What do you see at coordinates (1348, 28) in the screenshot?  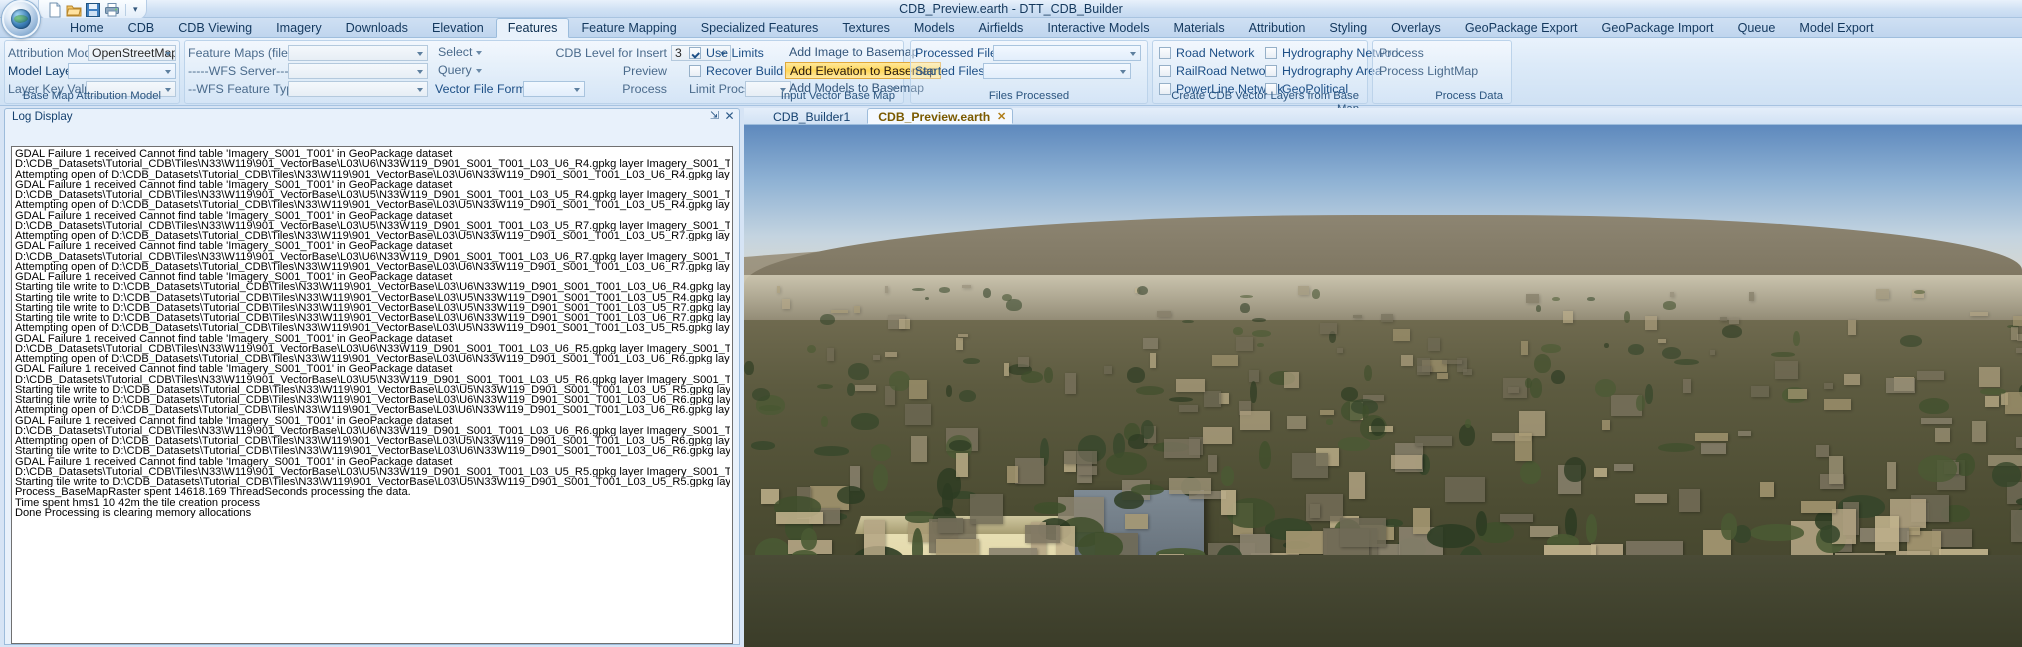 I see `ribbon-tab-styling: Styling` at bounding box center [1348, 28].